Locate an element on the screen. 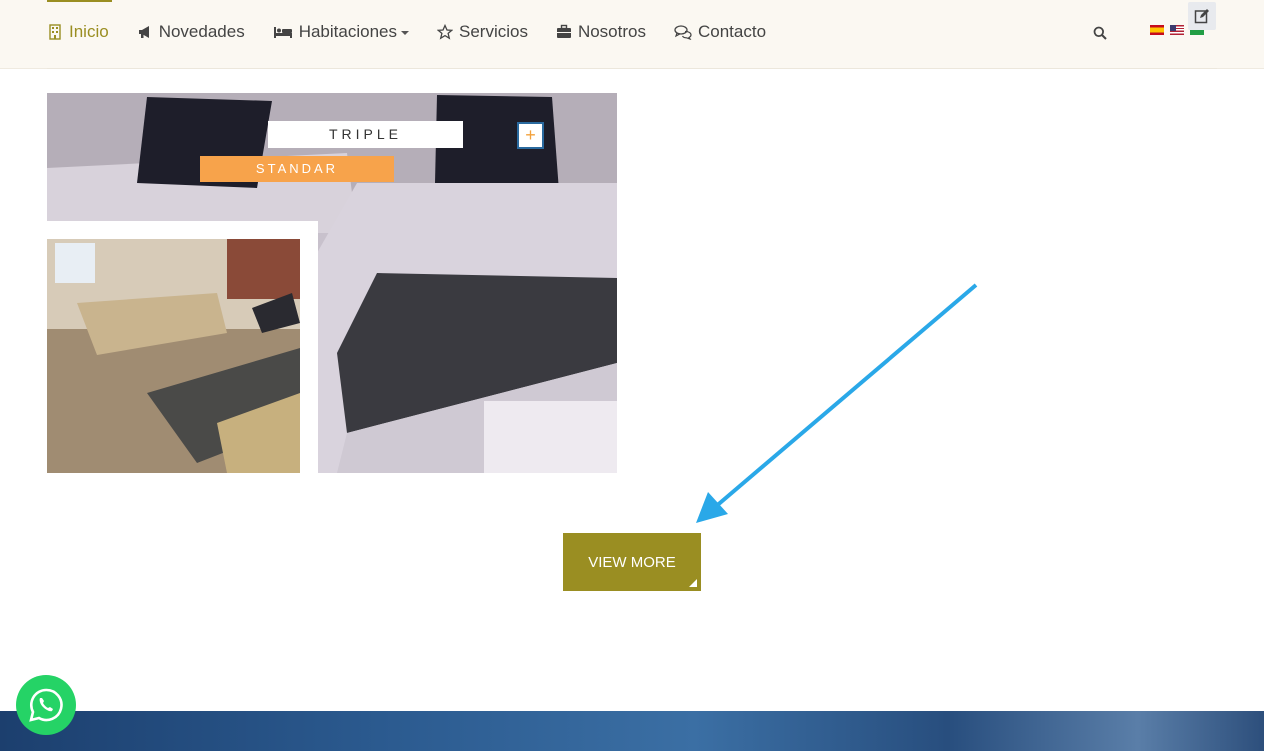 This screenshot has width=1264, height=751. whatsapp-button is located at coordinates (46, 705).